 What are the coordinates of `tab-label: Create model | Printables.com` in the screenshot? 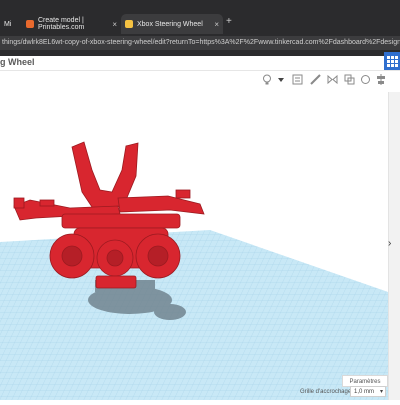 It's located at (61, 24).